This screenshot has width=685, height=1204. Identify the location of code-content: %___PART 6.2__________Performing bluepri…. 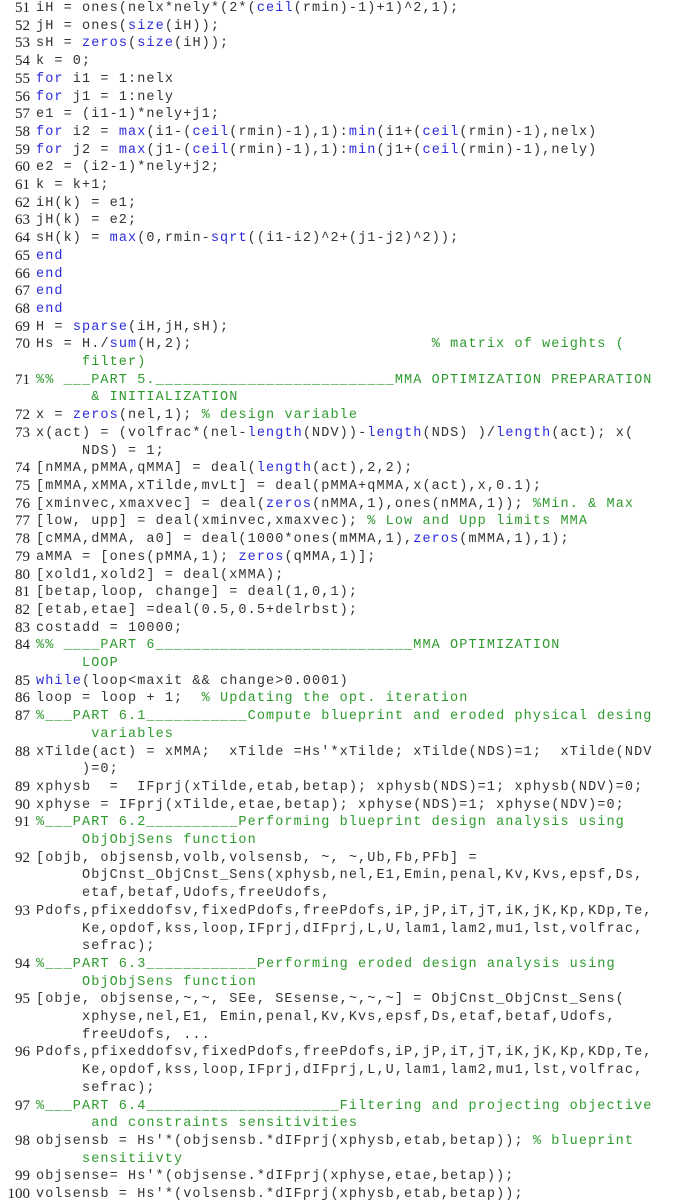
(360, 823).